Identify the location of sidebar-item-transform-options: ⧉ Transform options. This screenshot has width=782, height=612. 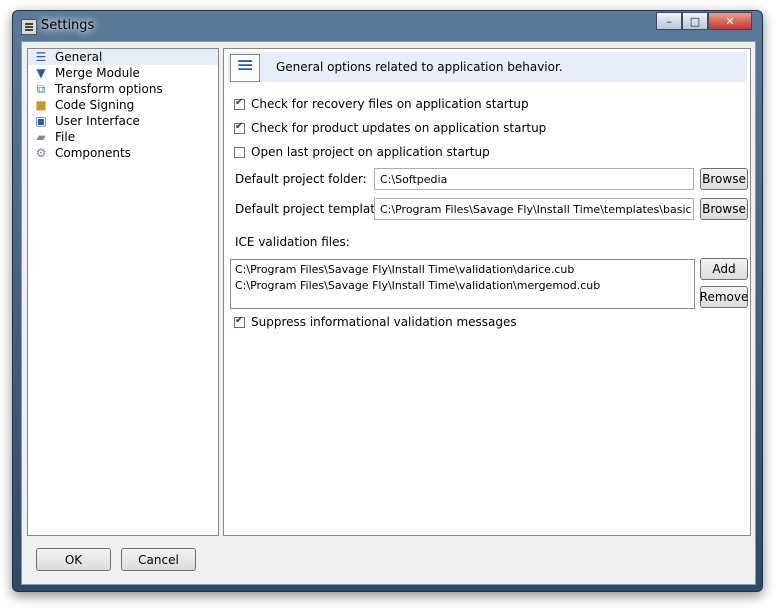
(123, 89).